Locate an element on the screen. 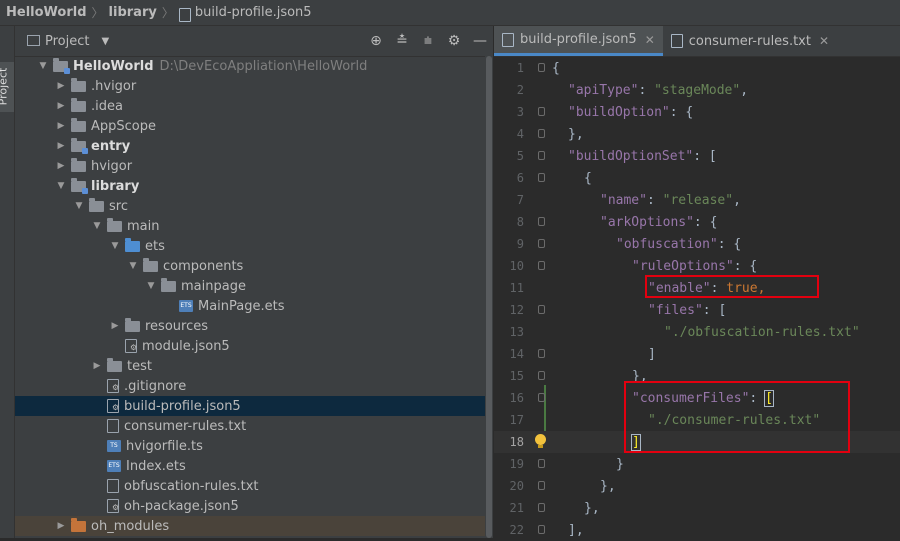  breadcrumb-module: library is located at coordinates (133, 12).